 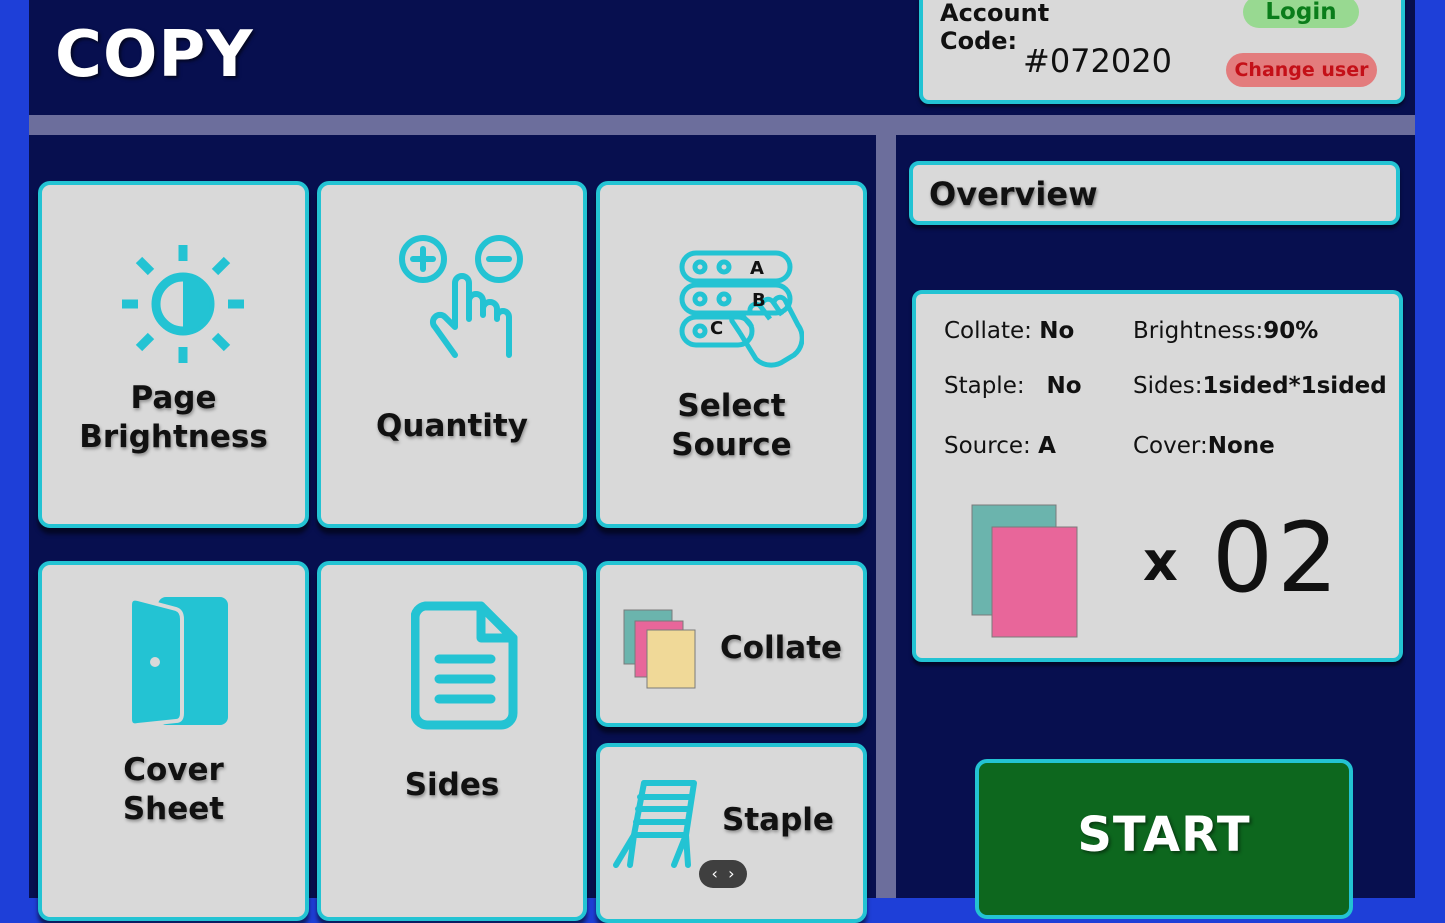 What do you see at coordinates (1204, 446) in the screenshot?
I see `cover-summary: Cover:None` at bounding box center [1204, 446].